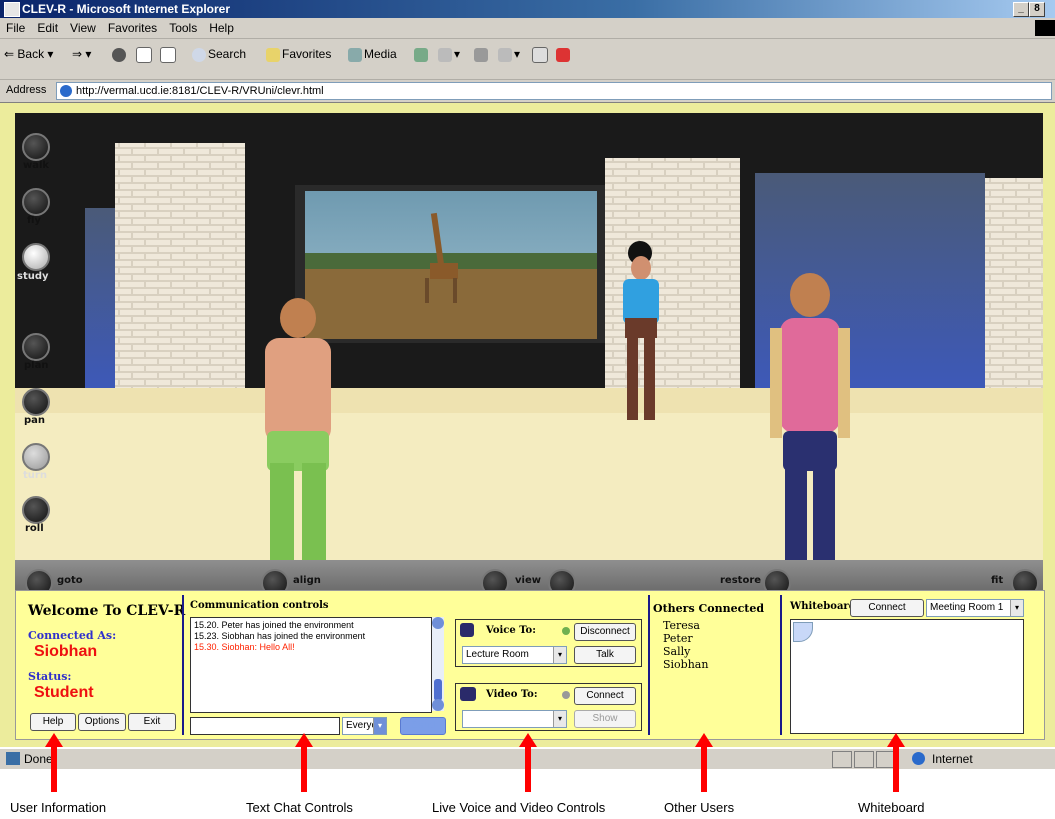 The width and height of the screenshot is (1055, 819). I want to click on menu-view: View, so click(83, 28).